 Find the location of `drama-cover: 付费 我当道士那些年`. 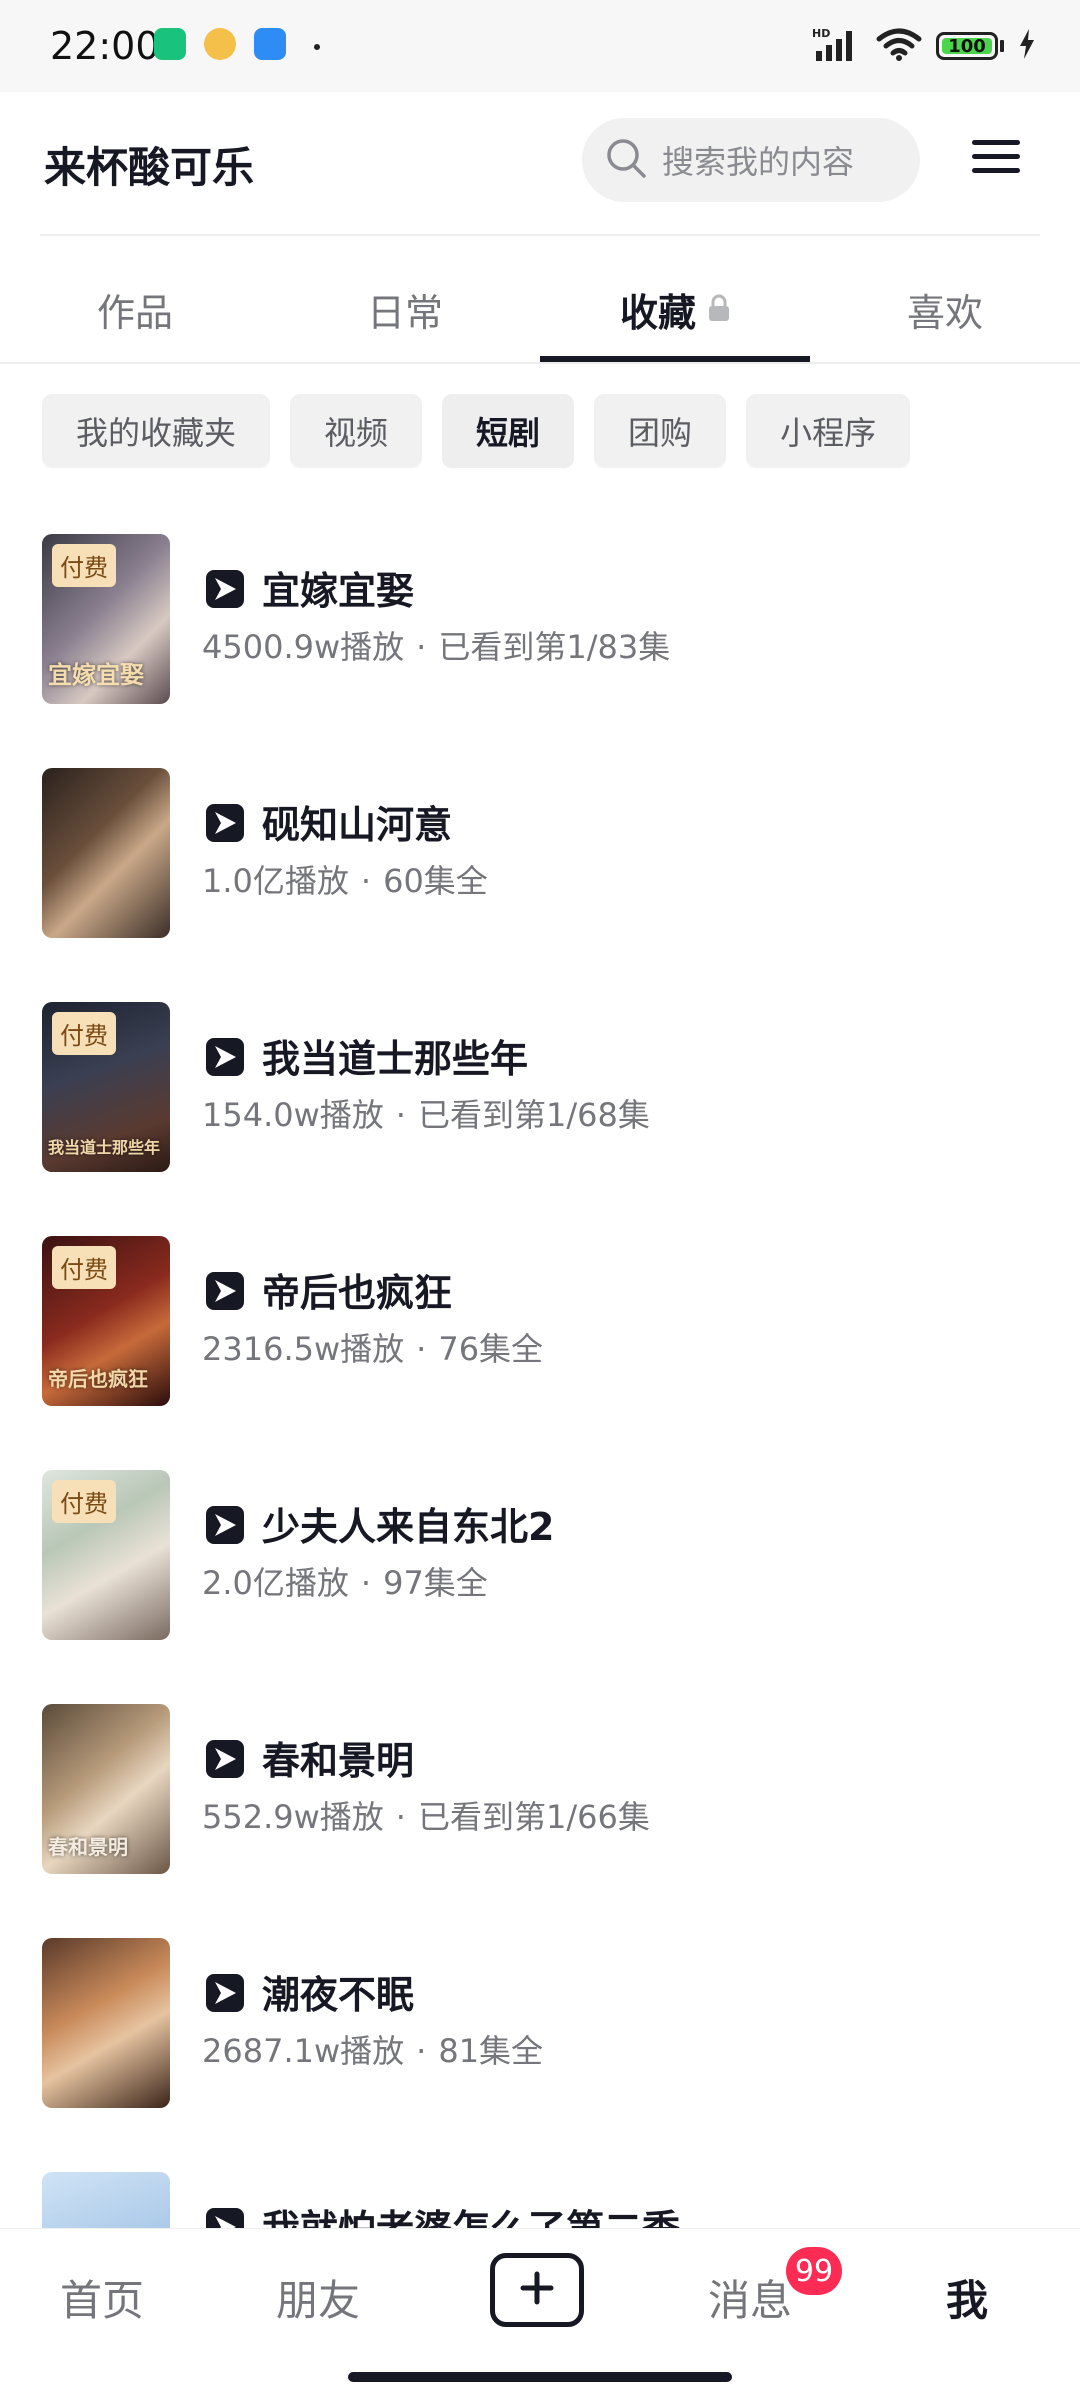

drama-cover: 付费 我当道士那些年 is located at coordinates (106, 1087).